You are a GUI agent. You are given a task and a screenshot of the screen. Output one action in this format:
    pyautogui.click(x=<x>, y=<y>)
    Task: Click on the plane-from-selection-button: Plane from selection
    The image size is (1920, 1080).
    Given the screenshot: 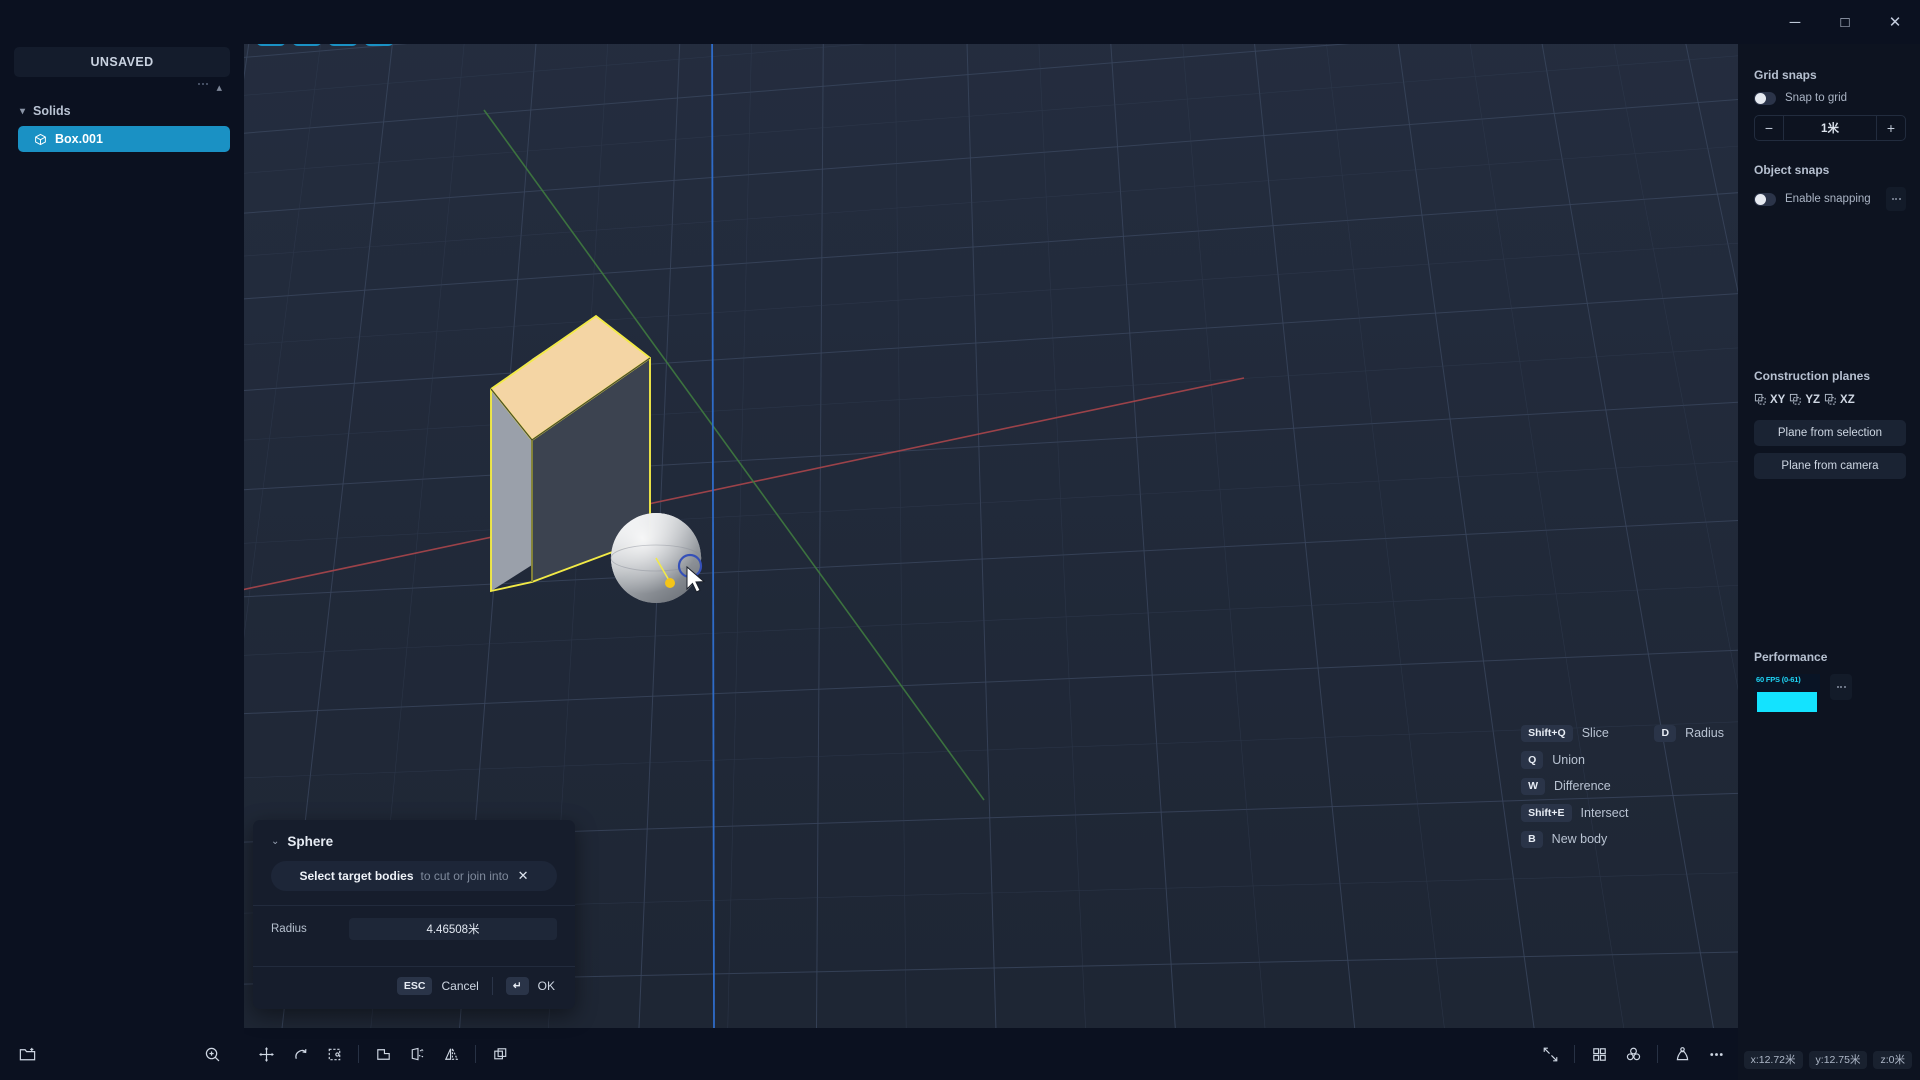 What is the action you would take?
    pyautogui.click(x=1830, y=433)
    